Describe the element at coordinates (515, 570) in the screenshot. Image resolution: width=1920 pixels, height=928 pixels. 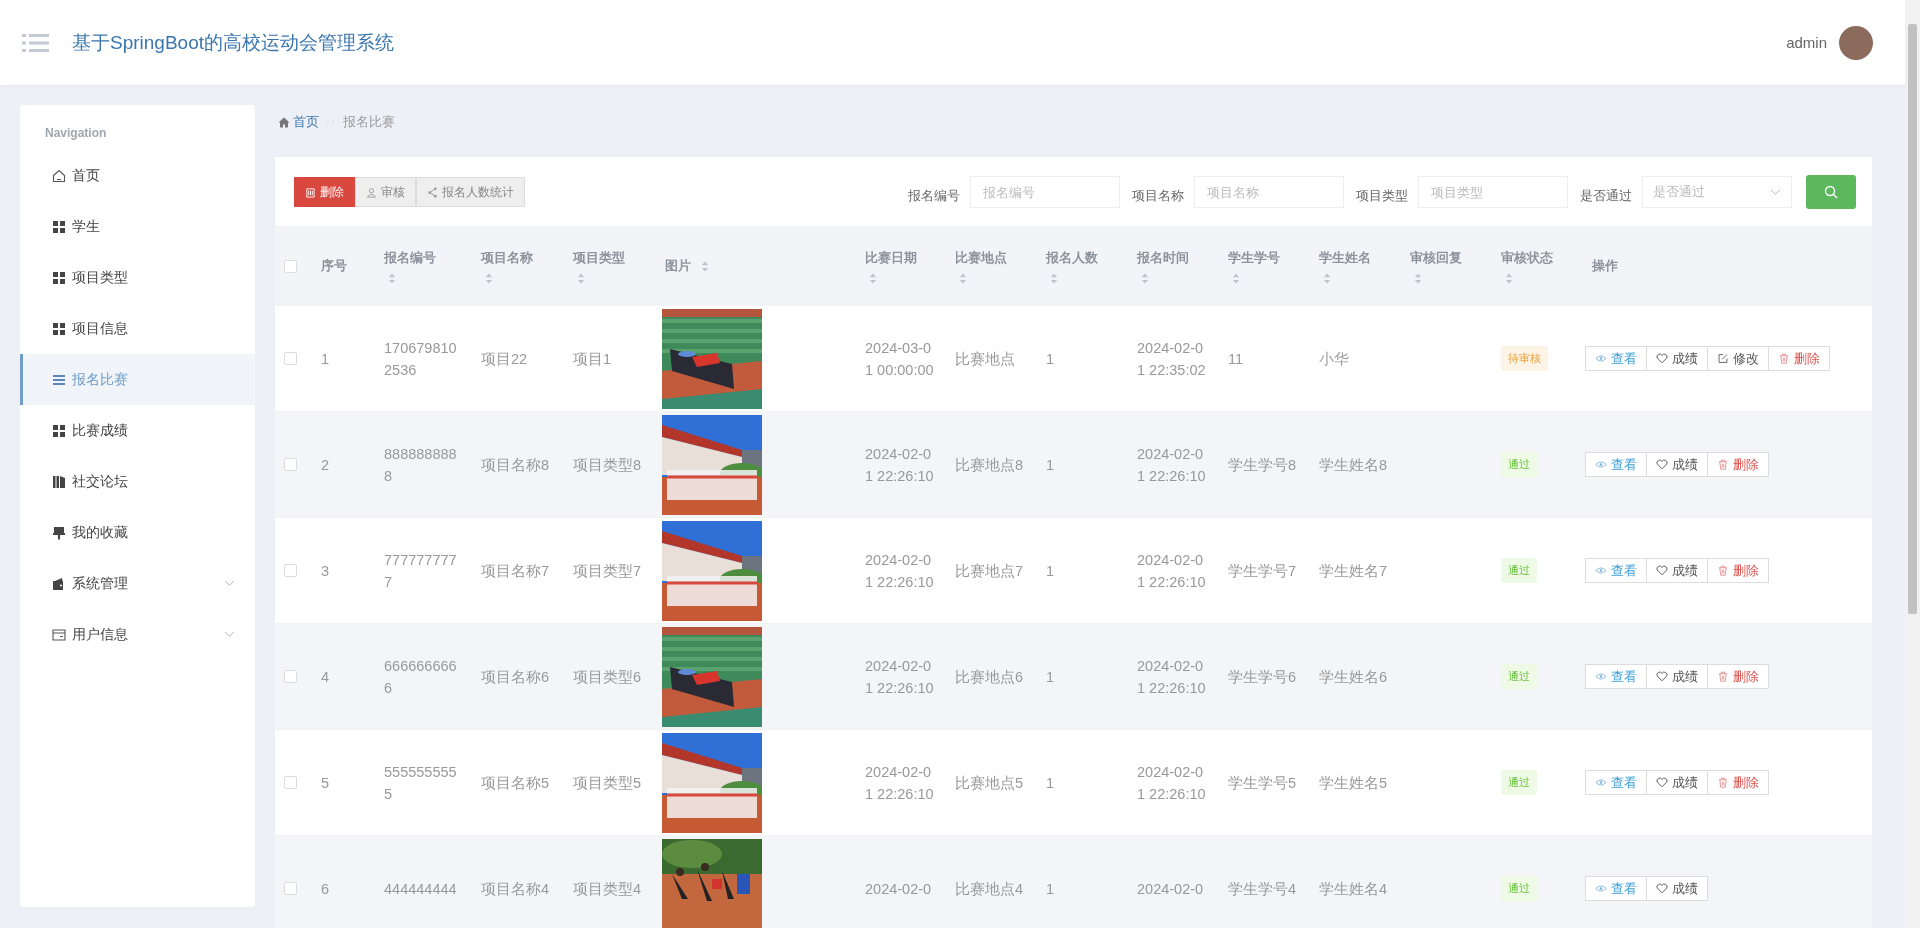
I see `table-cell: 项目名称7` at that location.